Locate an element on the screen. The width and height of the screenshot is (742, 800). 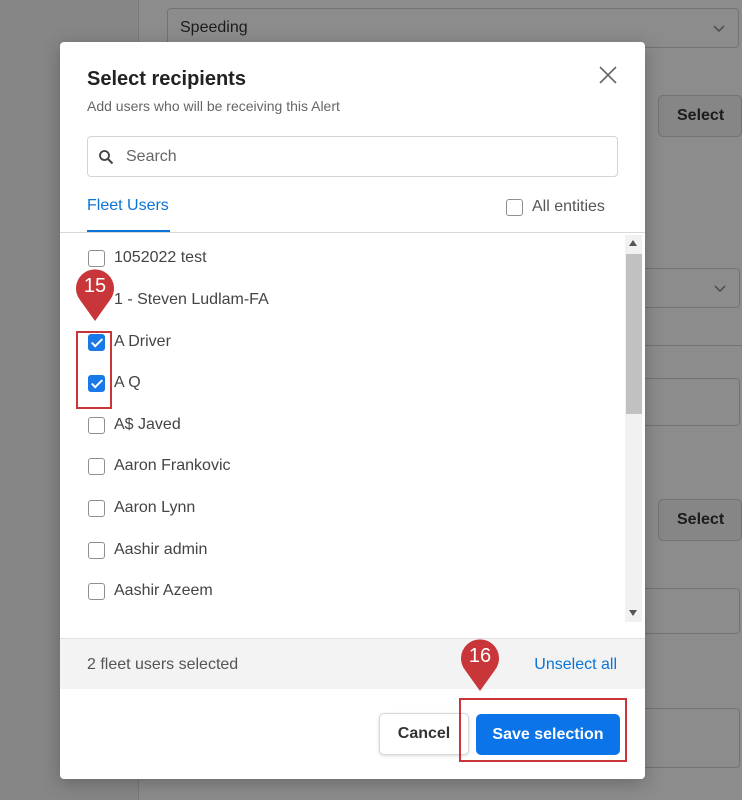
user-name: Aaron Lynn is located at coordinates (155, 507).